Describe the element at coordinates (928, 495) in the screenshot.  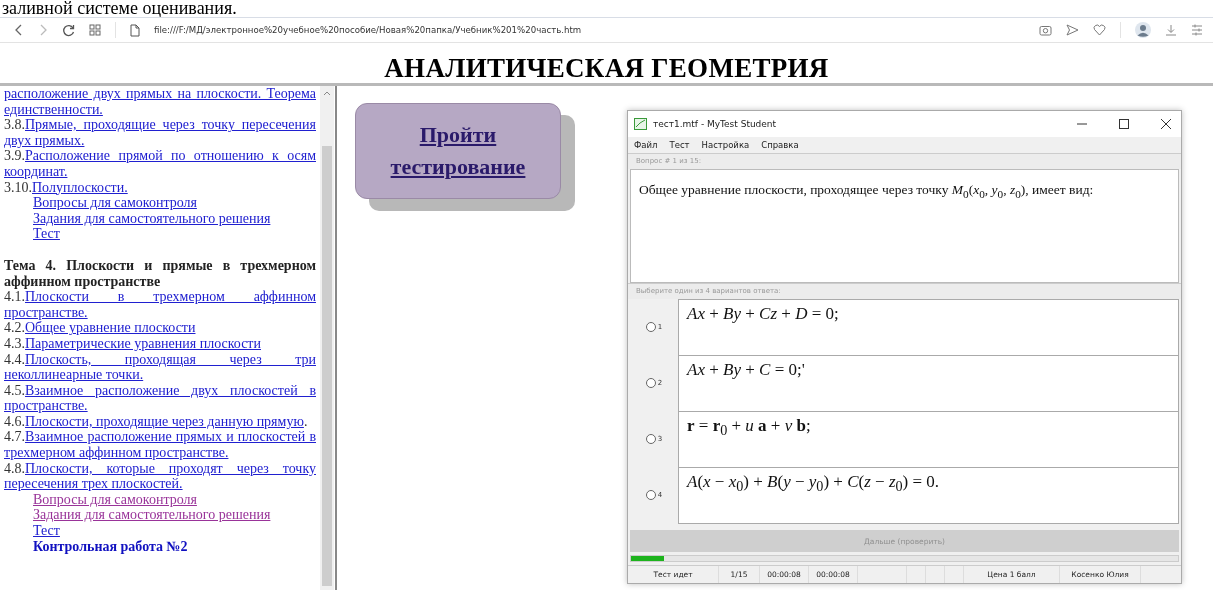
I see `answer-option: A(x − x$_{0}$) + B(y − y$_{0}$) + C(z − z$_{0}$) = 0.` at that location.